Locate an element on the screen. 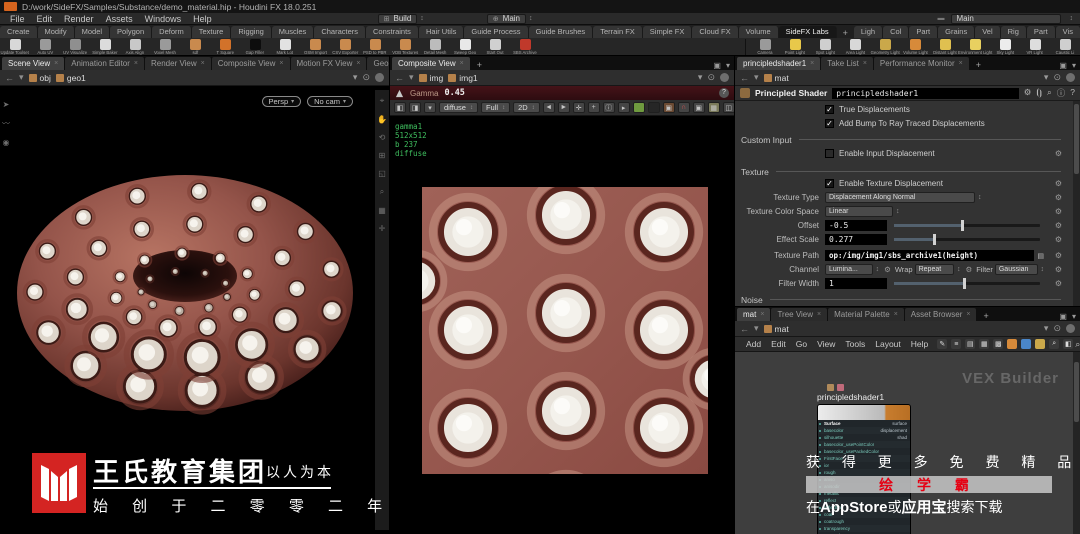  shelf-tool-point-light: Point Light is located at coordinates (795, 47).